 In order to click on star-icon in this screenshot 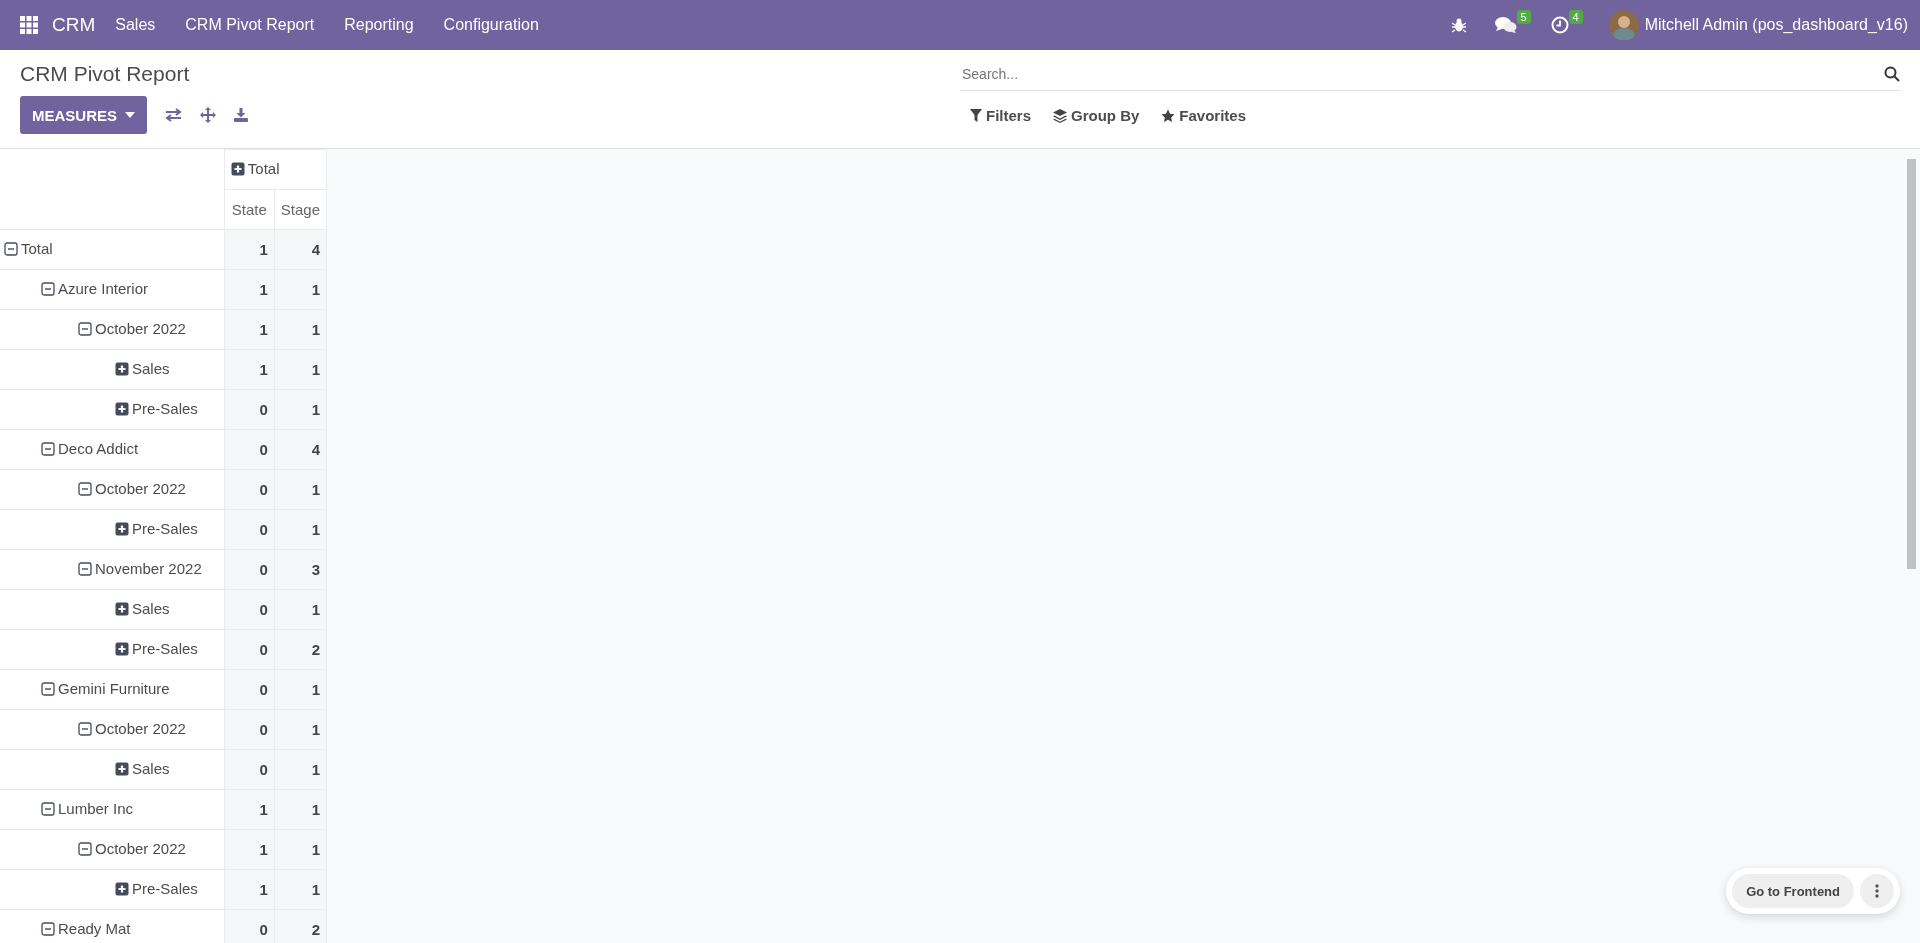, I will do `click(1168, 115)`.